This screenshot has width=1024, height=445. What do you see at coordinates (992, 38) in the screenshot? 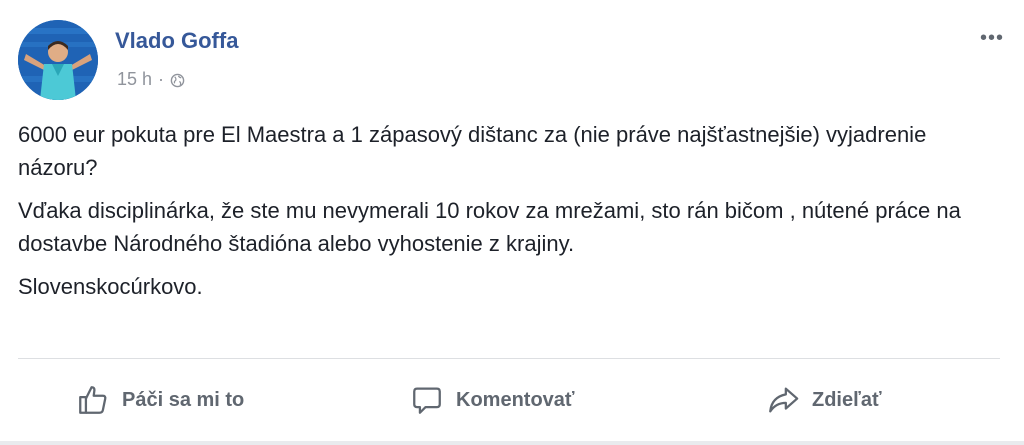
I see `more-options-icon: •••` at bounding box center [992, 38].